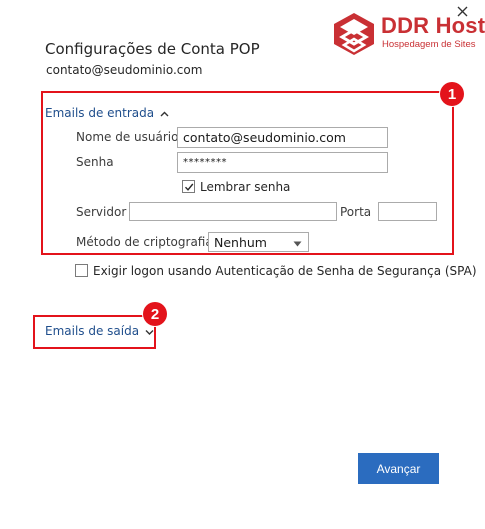  I want to click on step-badge-1: 1, so click(452, 94).